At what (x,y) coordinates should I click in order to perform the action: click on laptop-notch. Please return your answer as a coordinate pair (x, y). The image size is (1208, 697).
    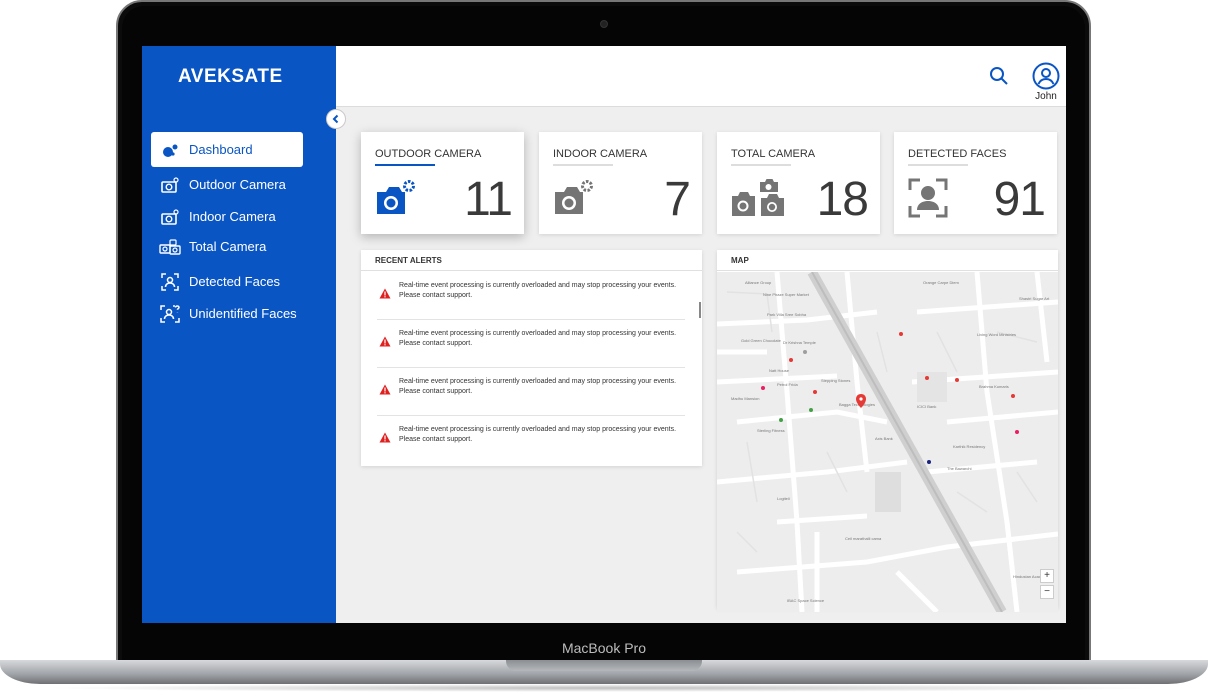
    Looking at the image, I should click on (604, 665).